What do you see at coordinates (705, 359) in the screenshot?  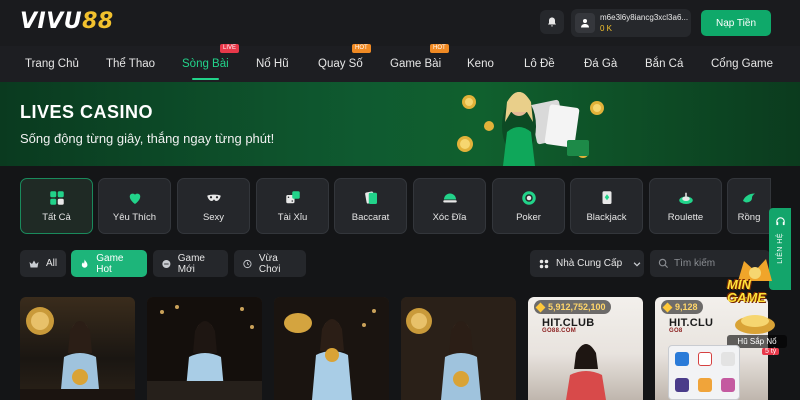 I see `shield-icon` at bounding box center [705, 359].